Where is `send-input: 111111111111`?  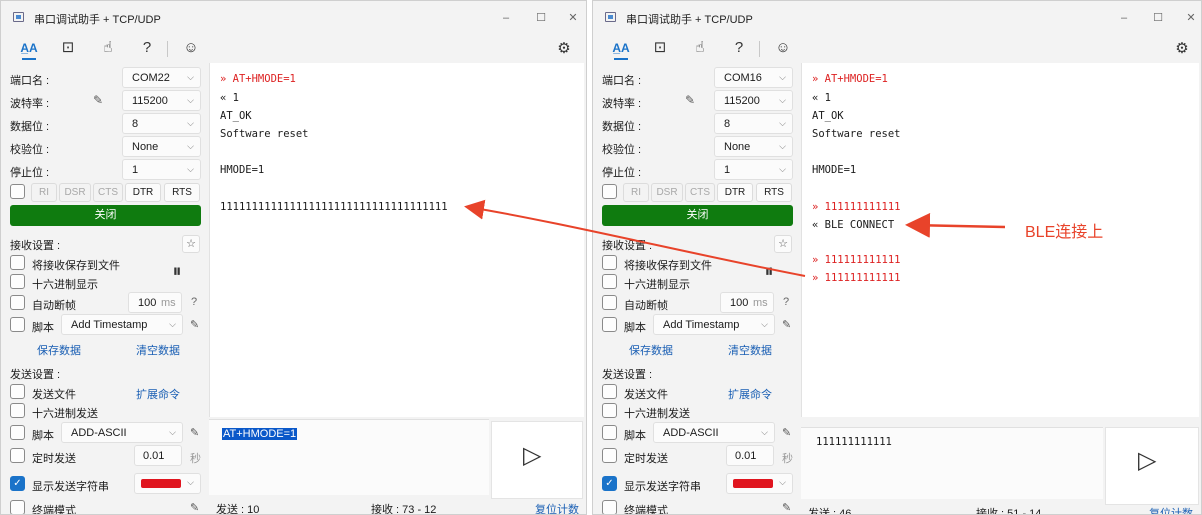 send-input: 111111111111 is located at coordinates (952, 463).